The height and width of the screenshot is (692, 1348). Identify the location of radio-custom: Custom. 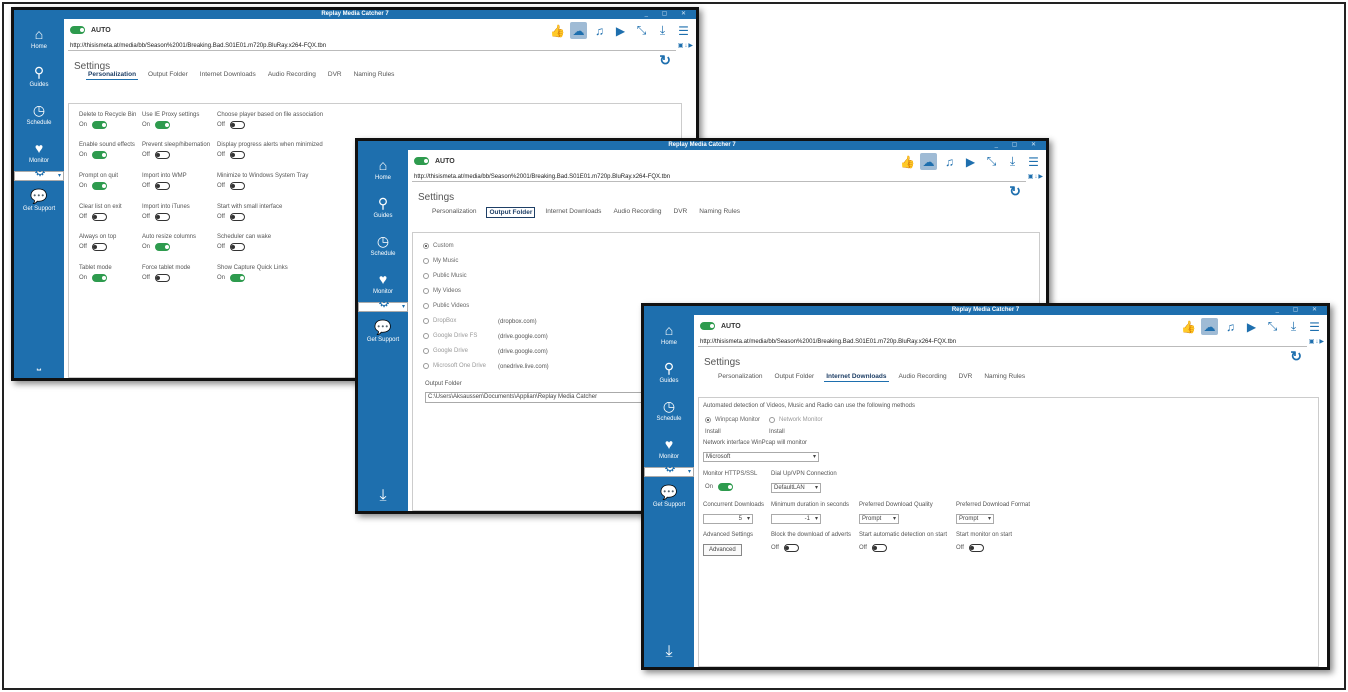
(438, 246).